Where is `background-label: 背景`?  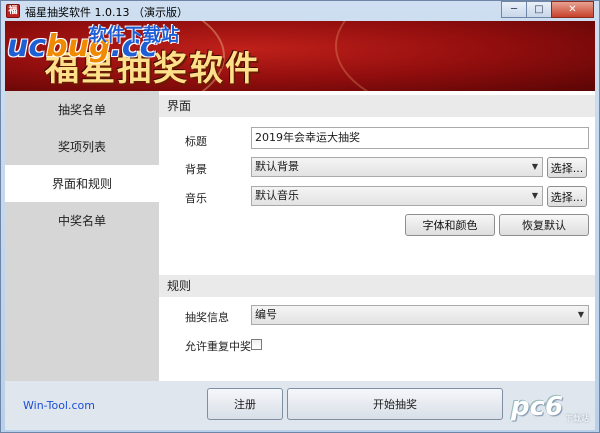
background-label: 背景 is located at coordinates (196, 169).